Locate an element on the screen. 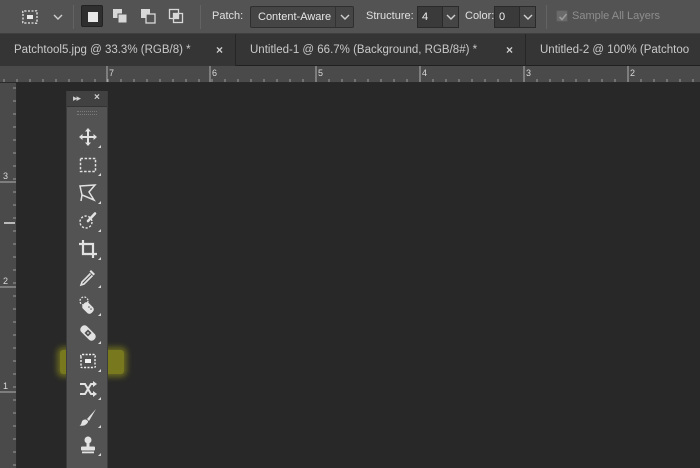 Image resolution: width=700 pixels, height=468 pixels. structure-input: 4 is located at coordinates (438, 17).